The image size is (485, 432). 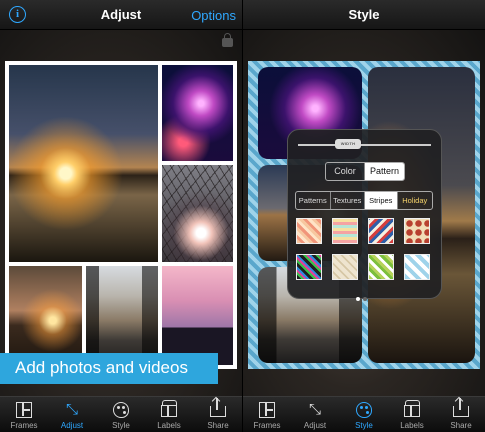 What do you see at coordinates (309, 267) in the screenshot?
I see `pattern-swatch-neon-stripes` at bounding box center [309, 267].